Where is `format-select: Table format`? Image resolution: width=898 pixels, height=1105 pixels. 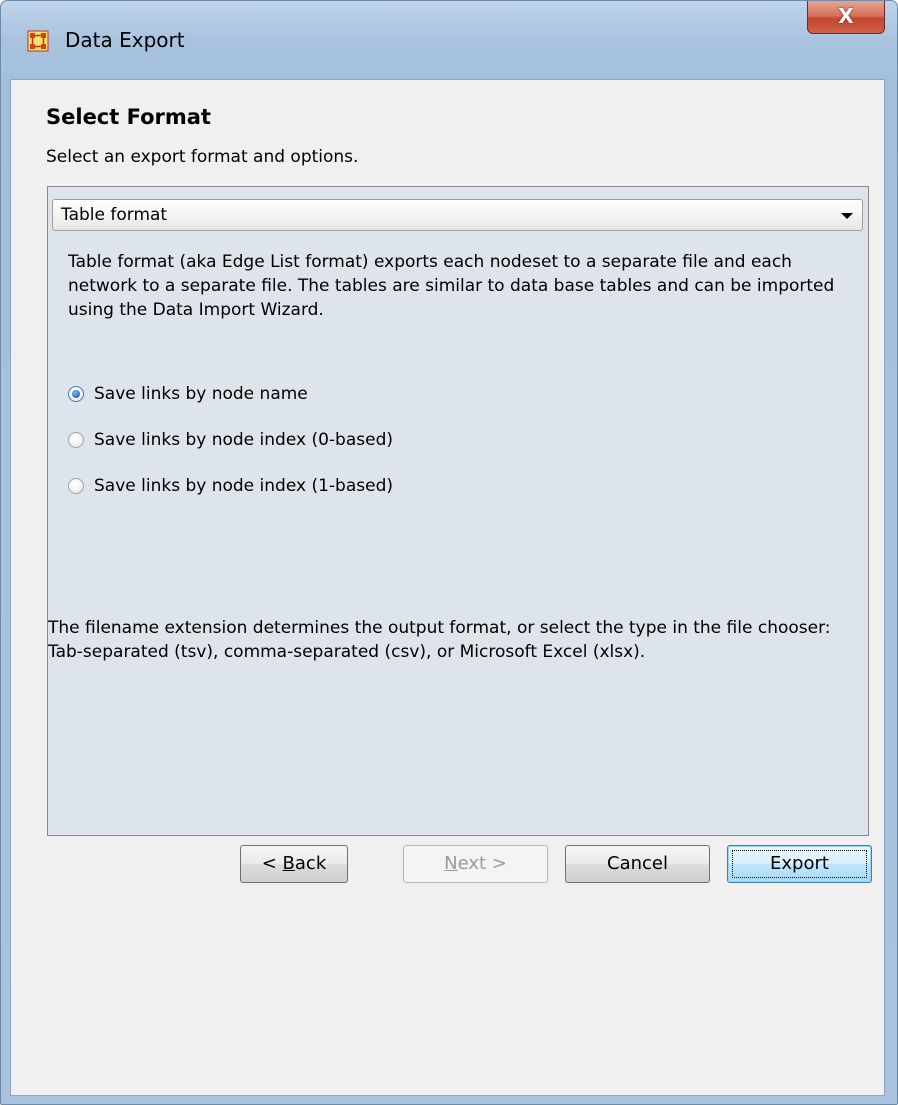
format-select: Table format is located at coordinates (457, 215).